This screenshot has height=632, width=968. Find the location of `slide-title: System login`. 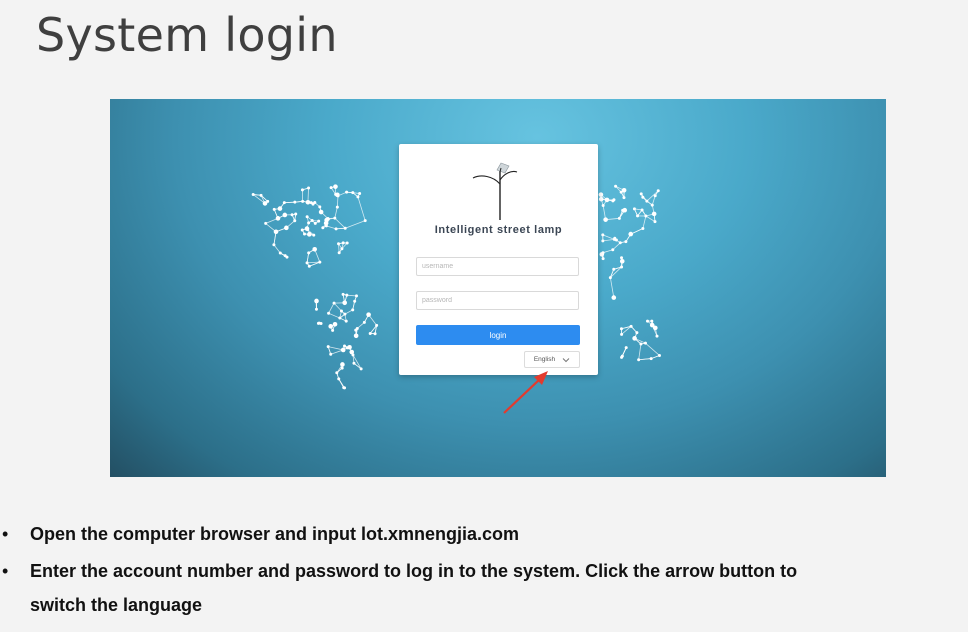

slide-title: System login is located at coordinates (187, 35).